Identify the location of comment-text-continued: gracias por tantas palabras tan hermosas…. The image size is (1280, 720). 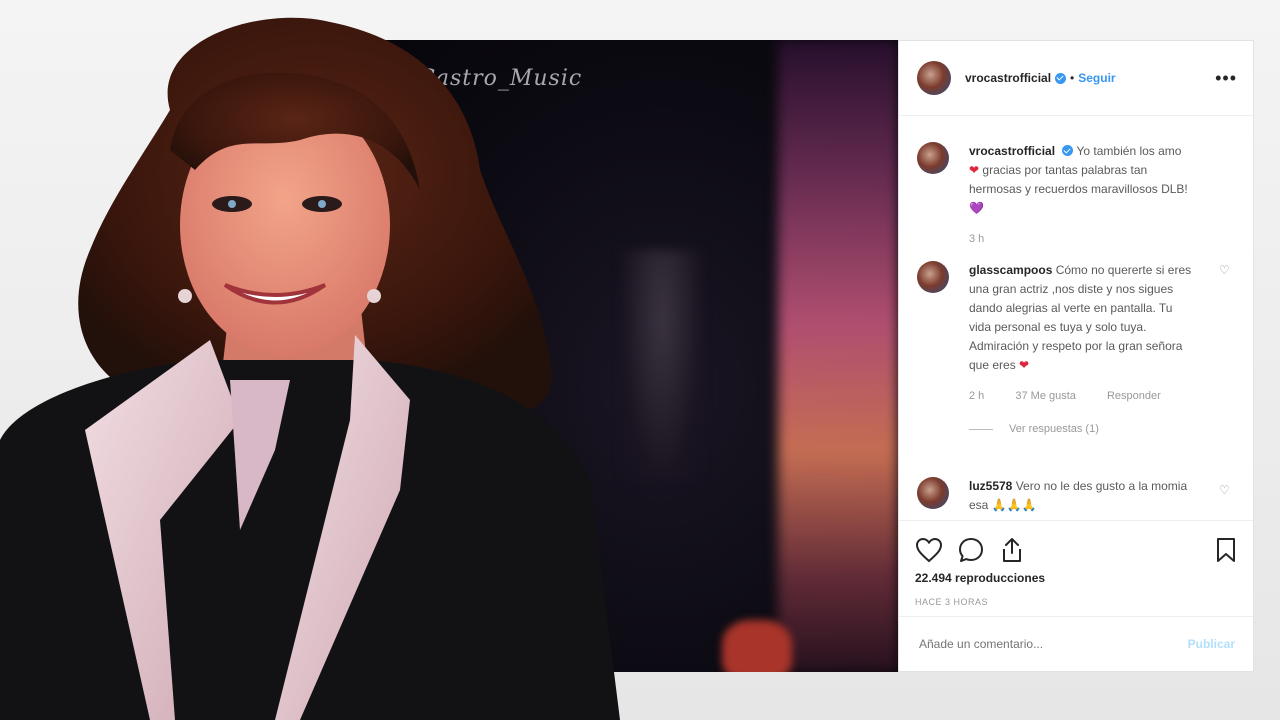
(1078, 179).